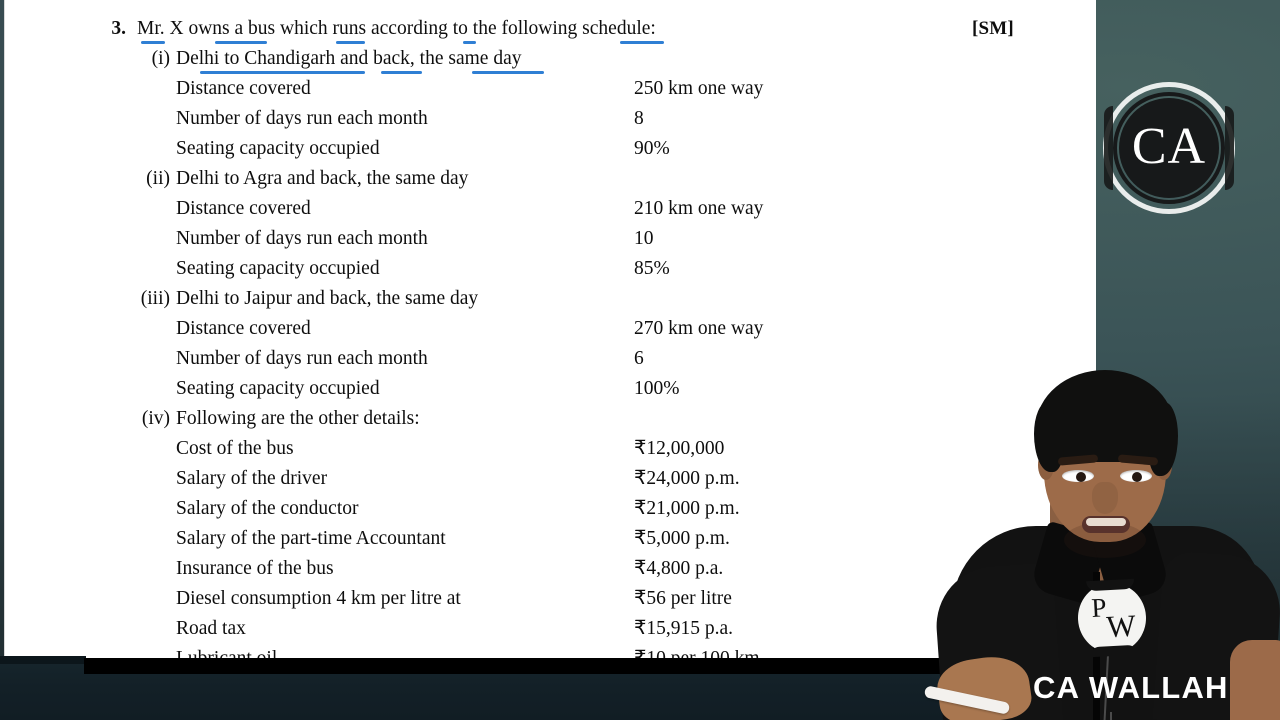 The height and width of the screenshot is (720, 1280). Describe the element at coordinates (1081, 477) in the screenshot. I see `presenter-pupil-left` at that location.